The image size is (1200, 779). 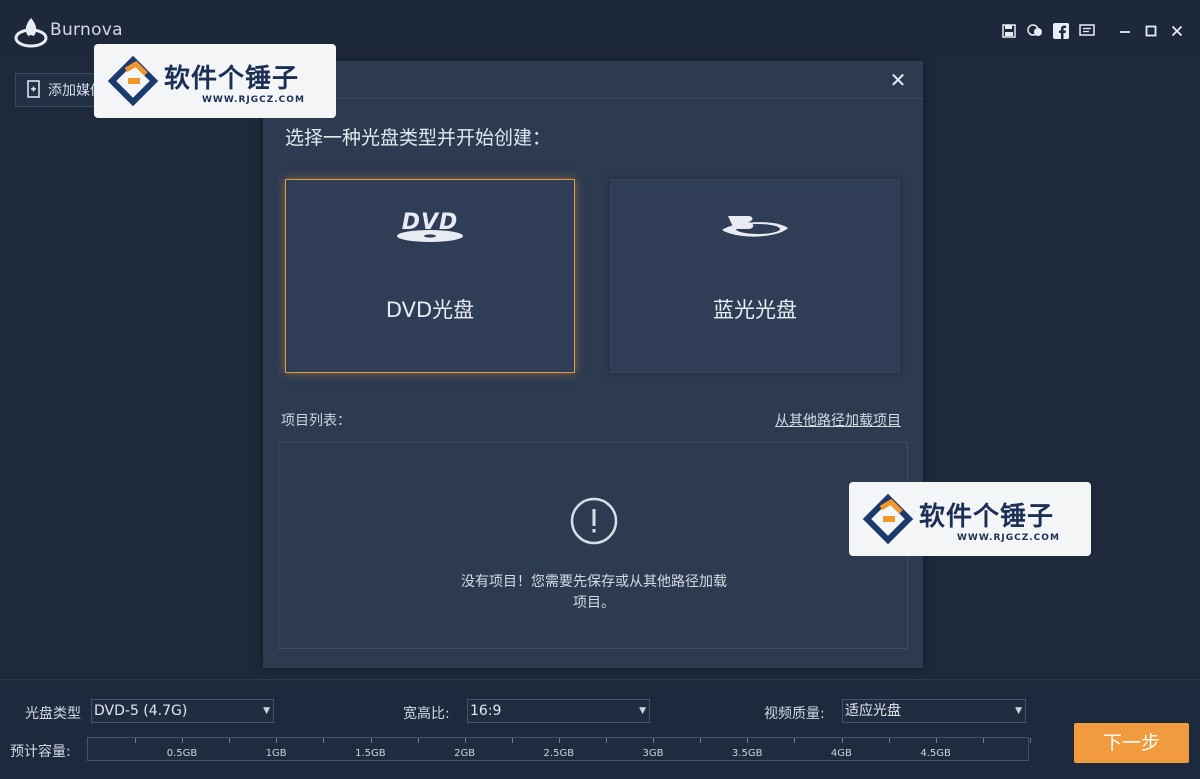 What do you see at coordinates (898, 80) in the screenshot?
I see `dialog-close-button: ✕` at bounding box center [898, 80].